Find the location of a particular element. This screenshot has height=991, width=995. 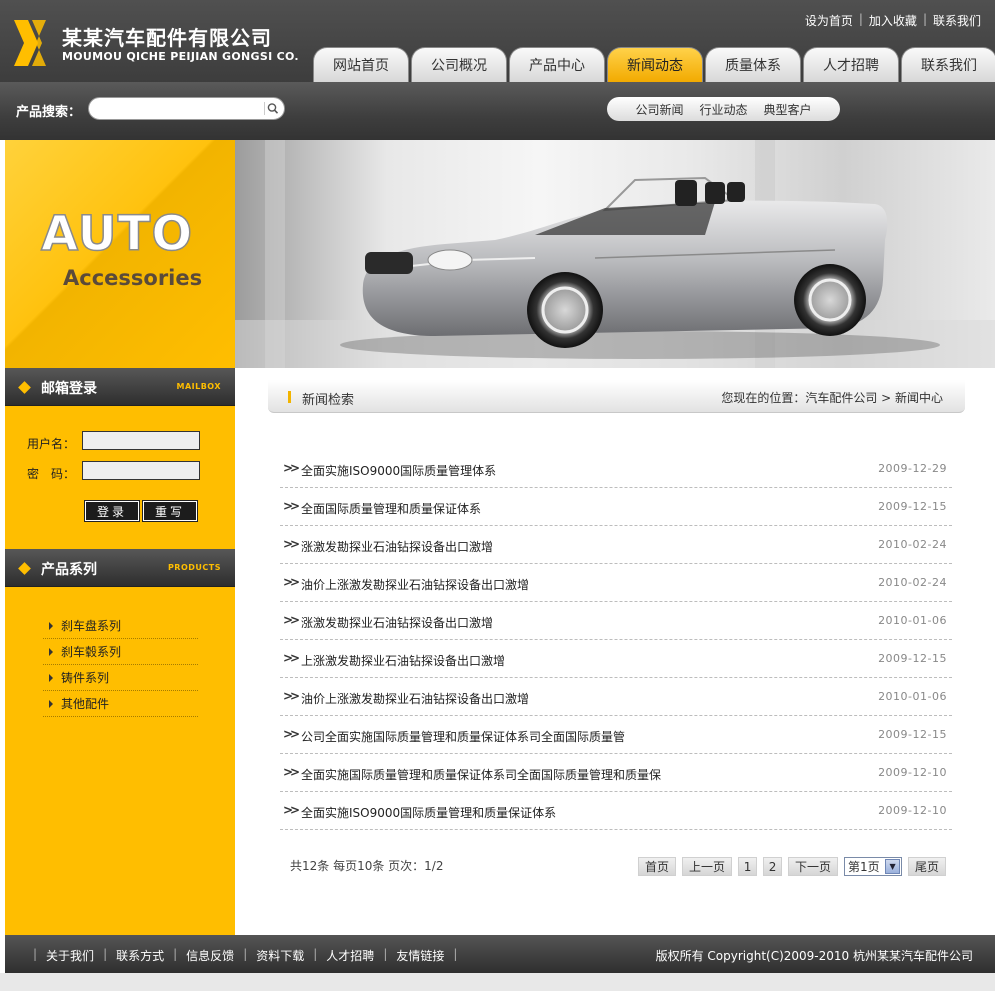

login-button: 登录 is located at coordinates (112, 511).